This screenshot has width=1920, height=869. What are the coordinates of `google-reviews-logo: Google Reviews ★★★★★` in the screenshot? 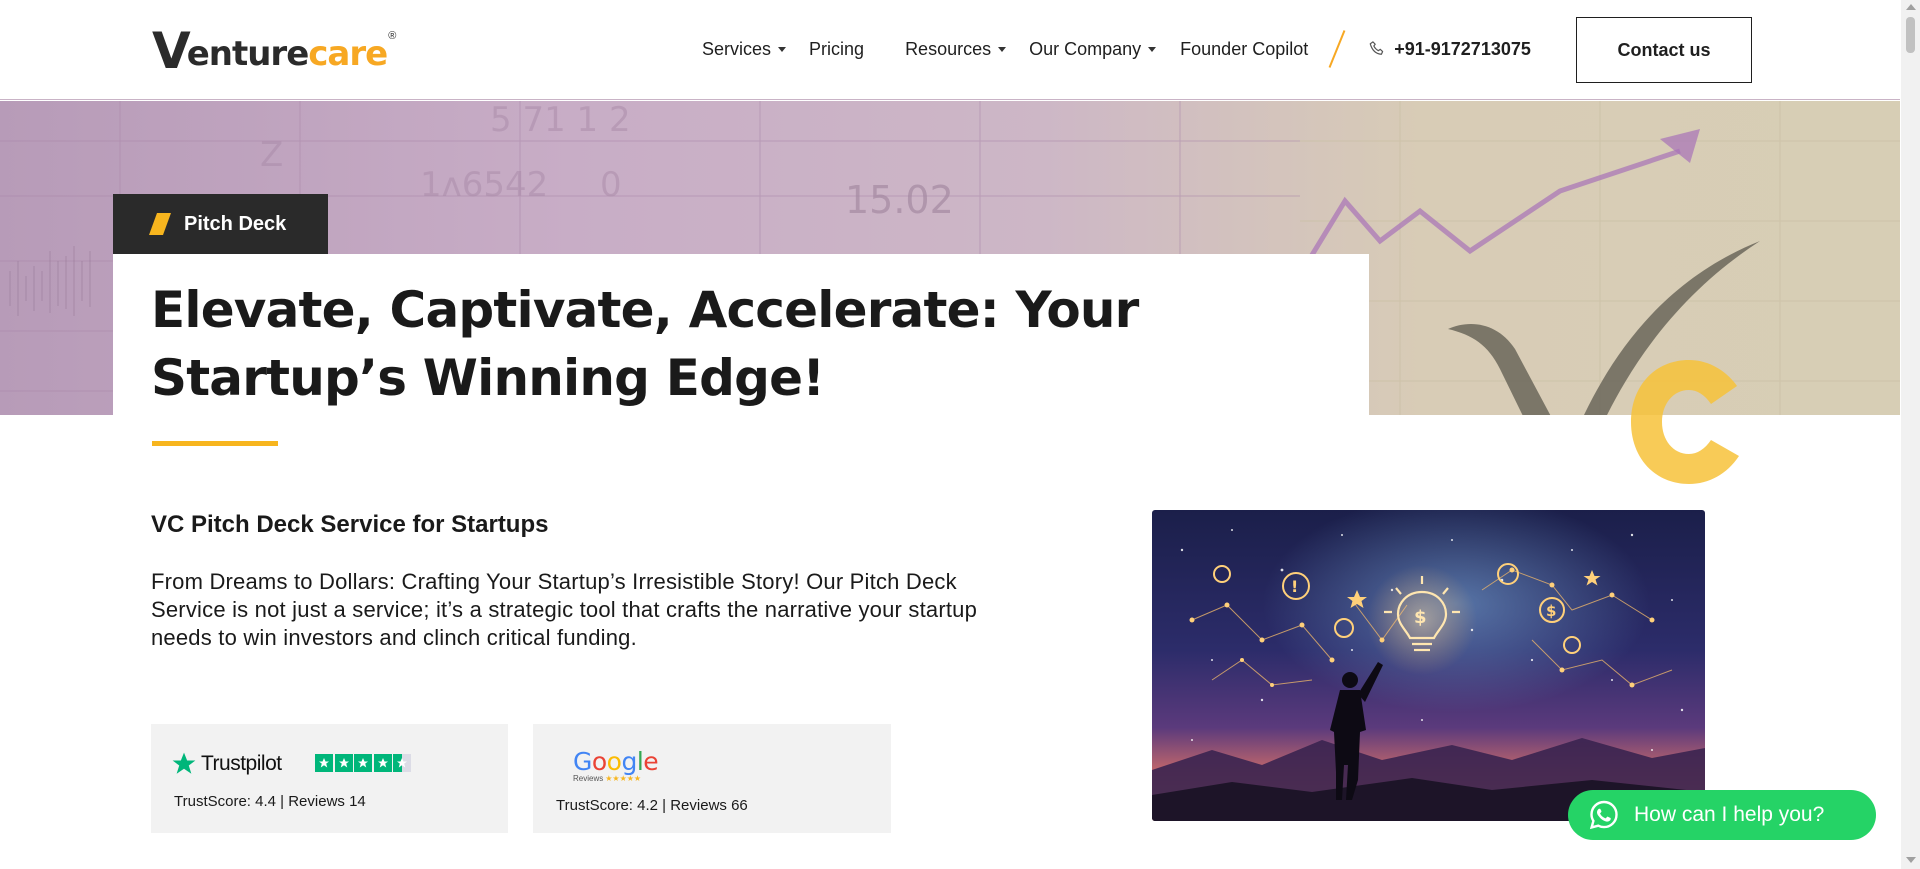 It's located at (616, 765).